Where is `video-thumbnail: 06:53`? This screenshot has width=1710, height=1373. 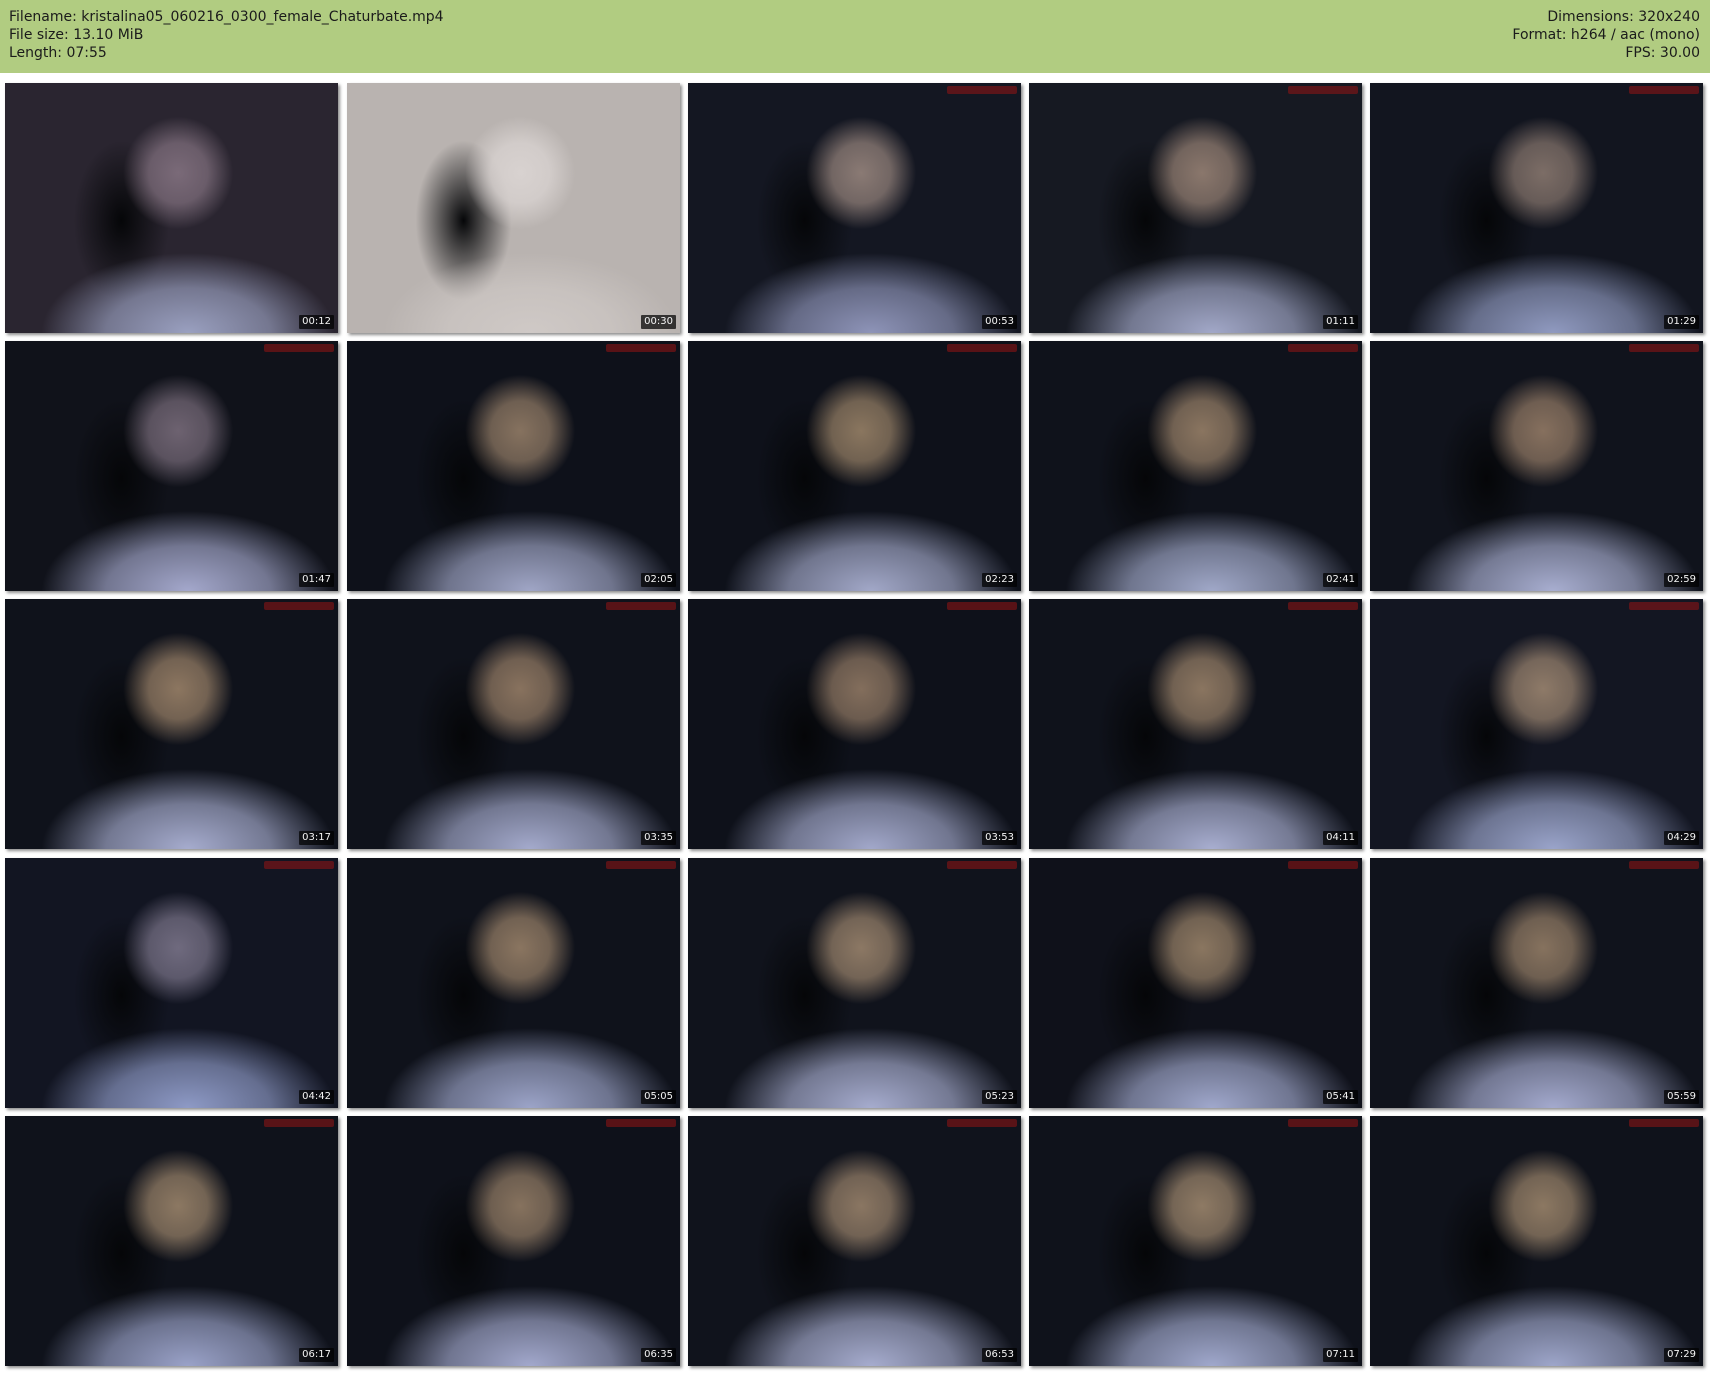 video-thumbnail: 06:53 is located at coordinates (854, 1241).